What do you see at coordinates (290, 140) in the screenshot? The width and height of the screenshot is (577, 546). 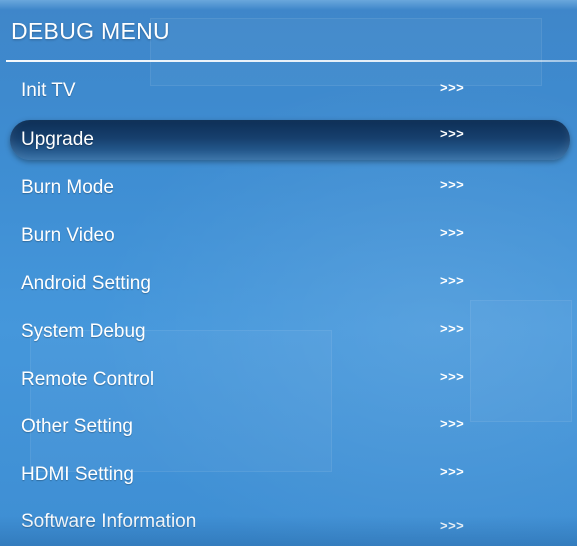 I see `menu-item-upgrade: Upgrade >>>` at bounding box center [290, 140].